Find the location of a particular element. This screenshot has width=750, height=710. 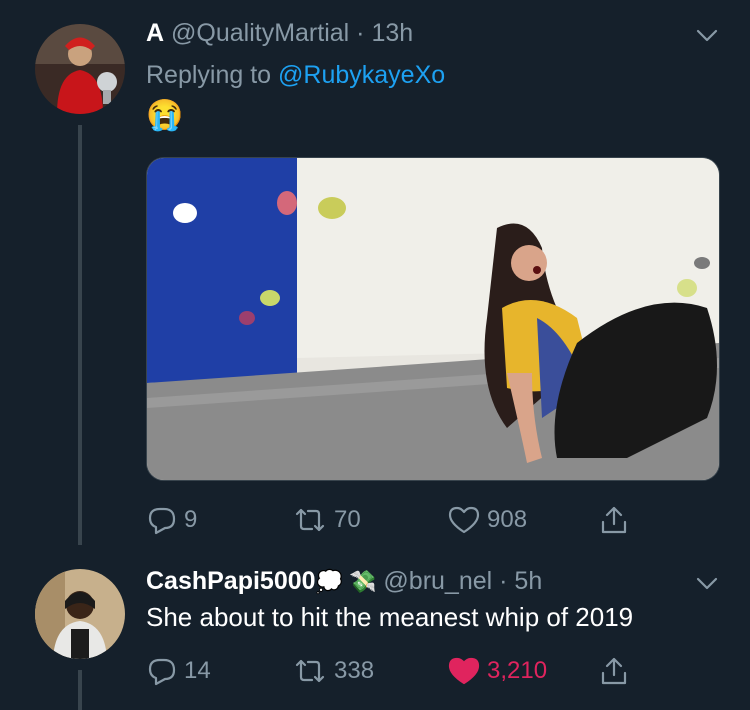

retweet-count: 70 is located at coordinates (347, 519).